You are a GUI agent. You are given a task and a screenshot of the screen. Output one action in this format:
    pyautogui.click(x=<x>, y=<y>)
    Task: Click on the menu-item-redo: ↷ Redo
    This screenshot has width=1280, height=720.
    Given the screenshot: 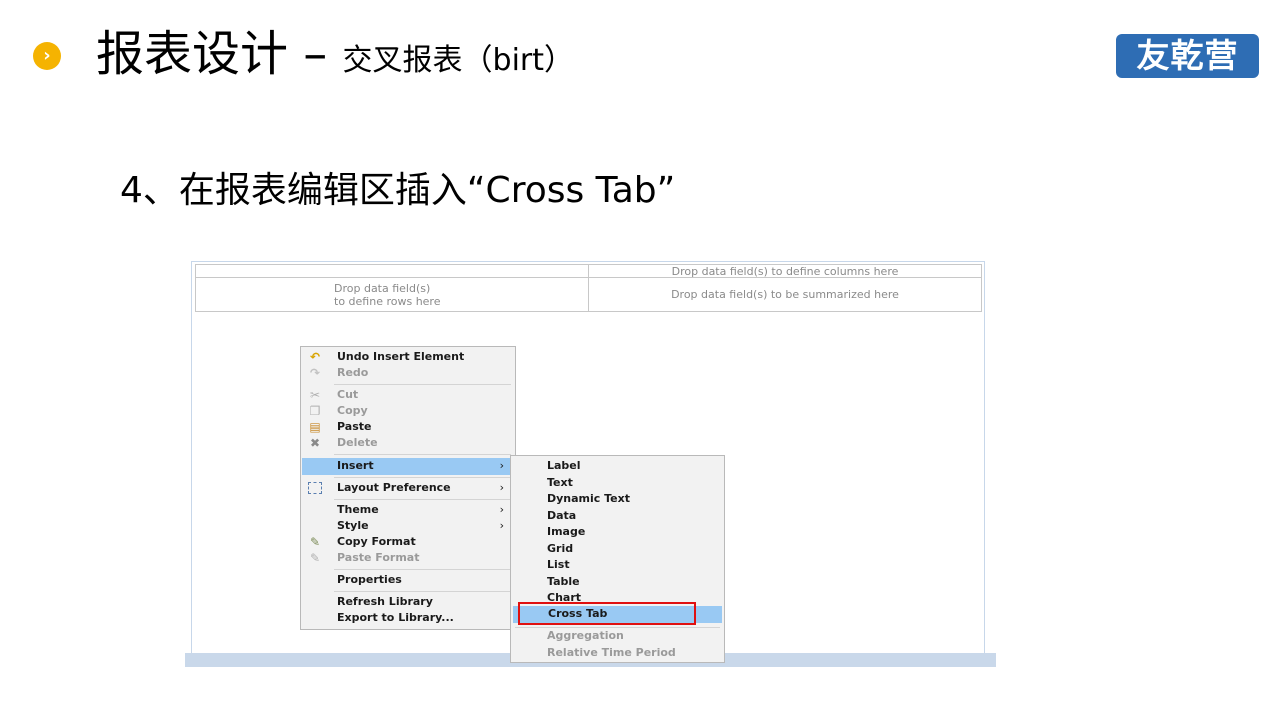 What is the action you would take?
    pyautogui.click(x=408, y=373)
    